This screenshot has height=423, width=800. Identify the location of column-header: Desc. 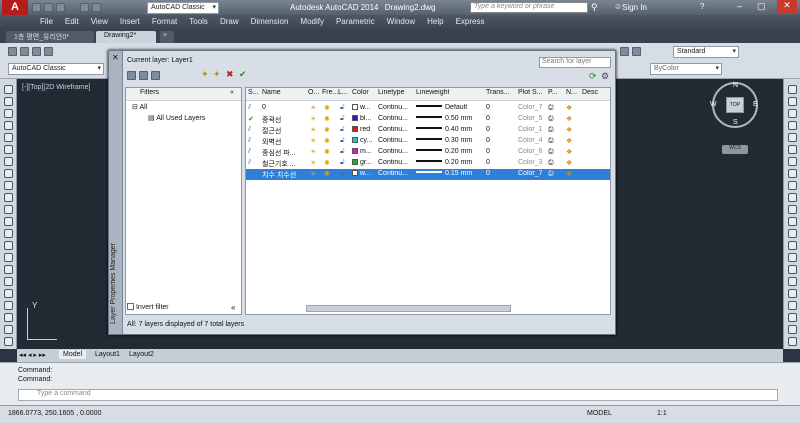
(590, 92).